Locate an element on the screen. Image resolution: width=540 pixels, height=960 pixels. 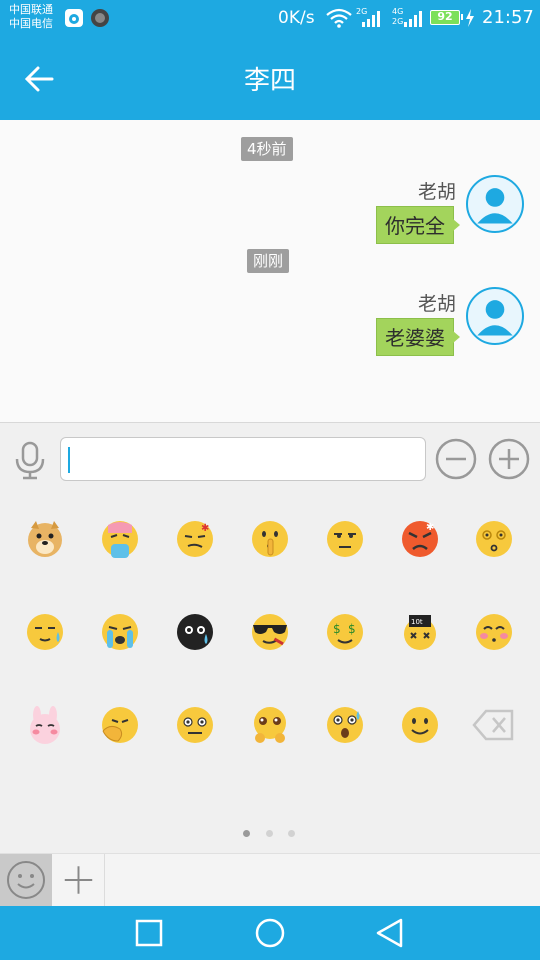
smiley-tab-icon is located at coordinates (26, 880).